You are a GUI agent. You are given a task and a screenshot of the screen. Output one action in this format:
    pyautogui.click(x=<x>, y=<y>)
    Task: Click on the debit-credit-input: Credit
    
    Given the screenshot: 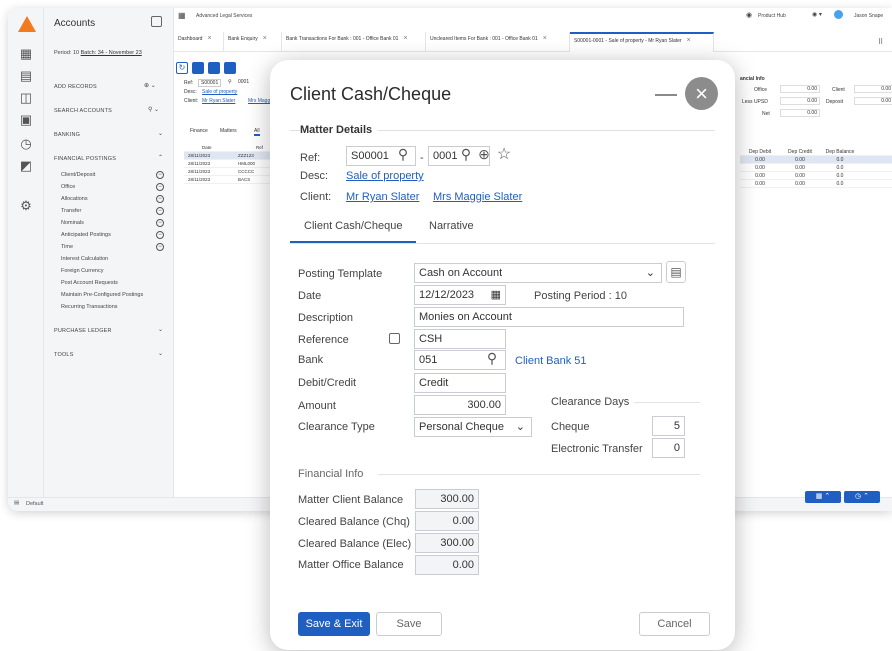 What is the action you would take?
    pyautogui.click(x=460, y=383)
    